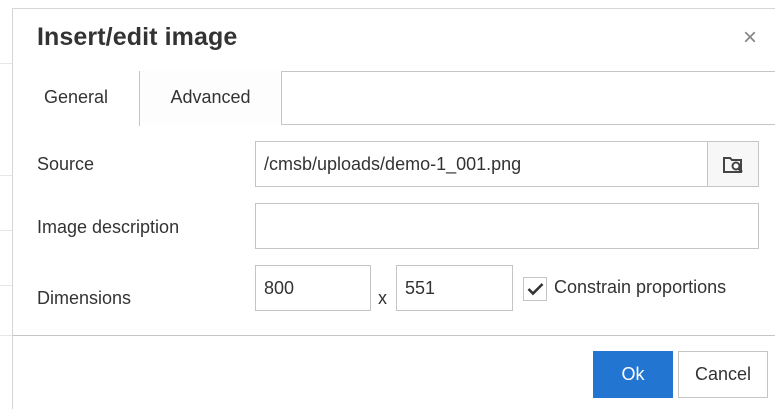  Describe the element at coordinates (507, 226) in the screenshot. I see `image-description-input` at that location.